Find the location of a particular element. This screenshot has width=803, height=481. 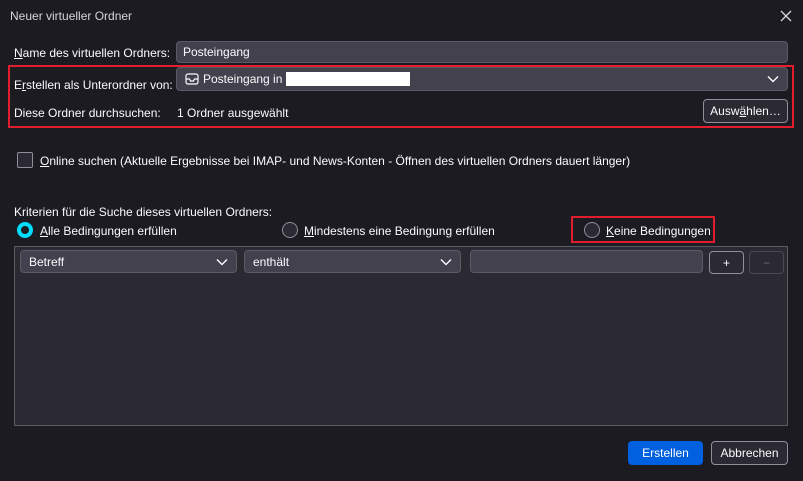

remove-rule-button: − is located at coordinates (766, 262).